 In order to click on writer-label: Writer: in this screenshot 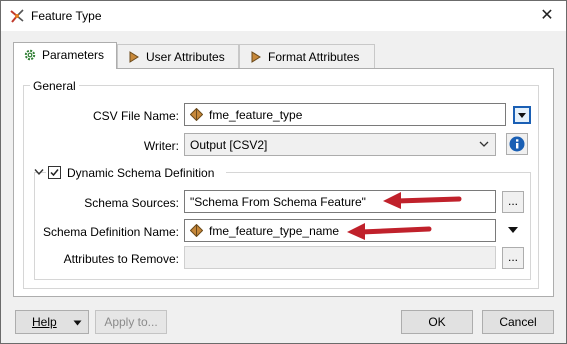, I will do `click(161, 146)`.